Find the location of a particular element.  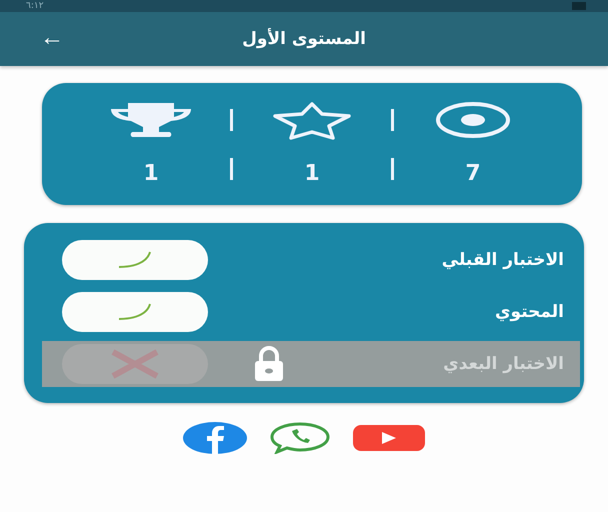

star-icon is located at coordinates (312, 121).